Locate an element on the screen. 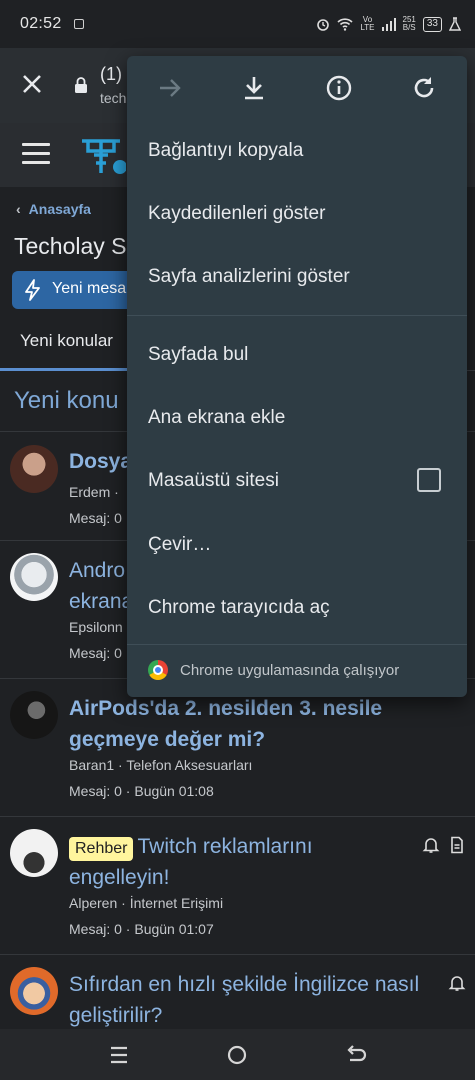  tab-title: (1) is located at coordinates (111, 74).